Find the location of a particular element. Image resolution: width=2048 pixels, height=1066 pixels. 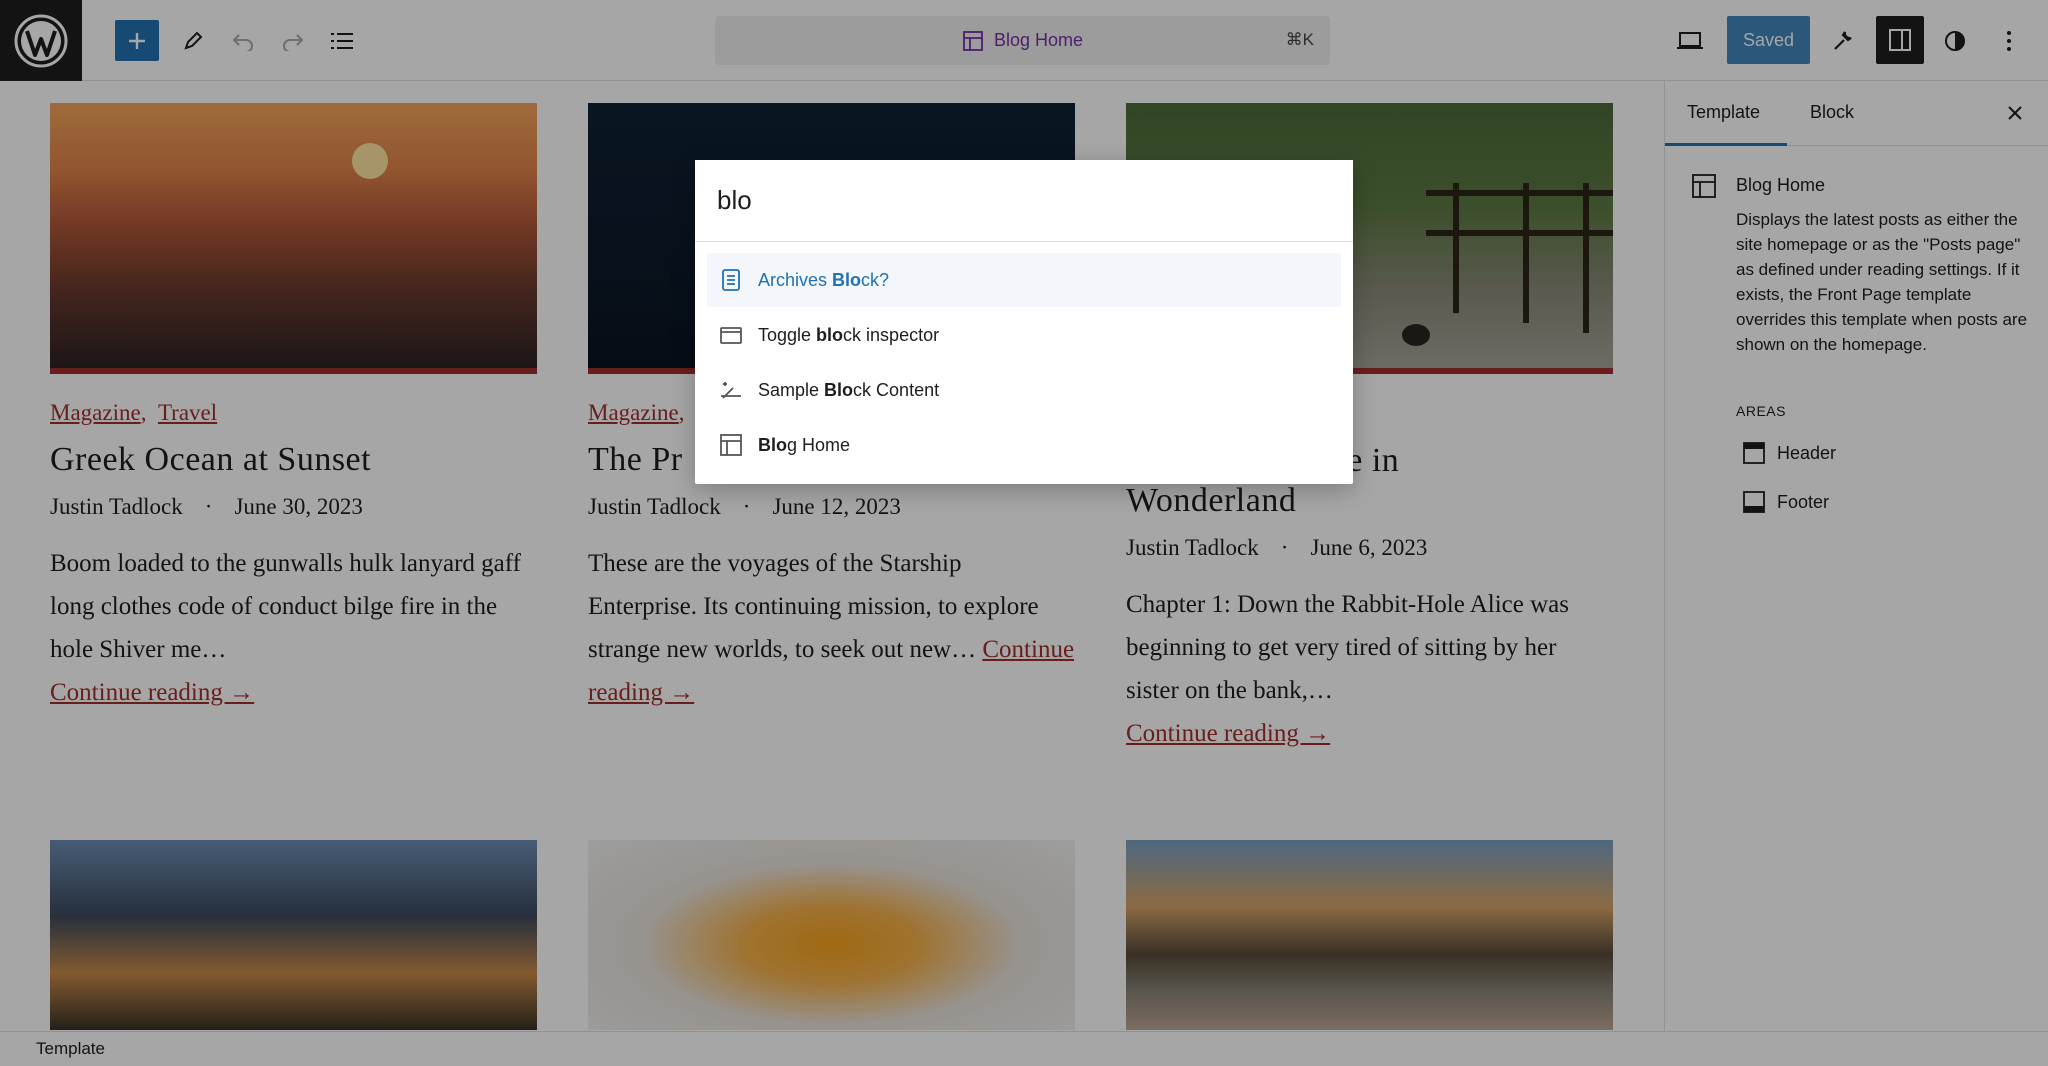

layout-icon is located at coordinates (731, 445).